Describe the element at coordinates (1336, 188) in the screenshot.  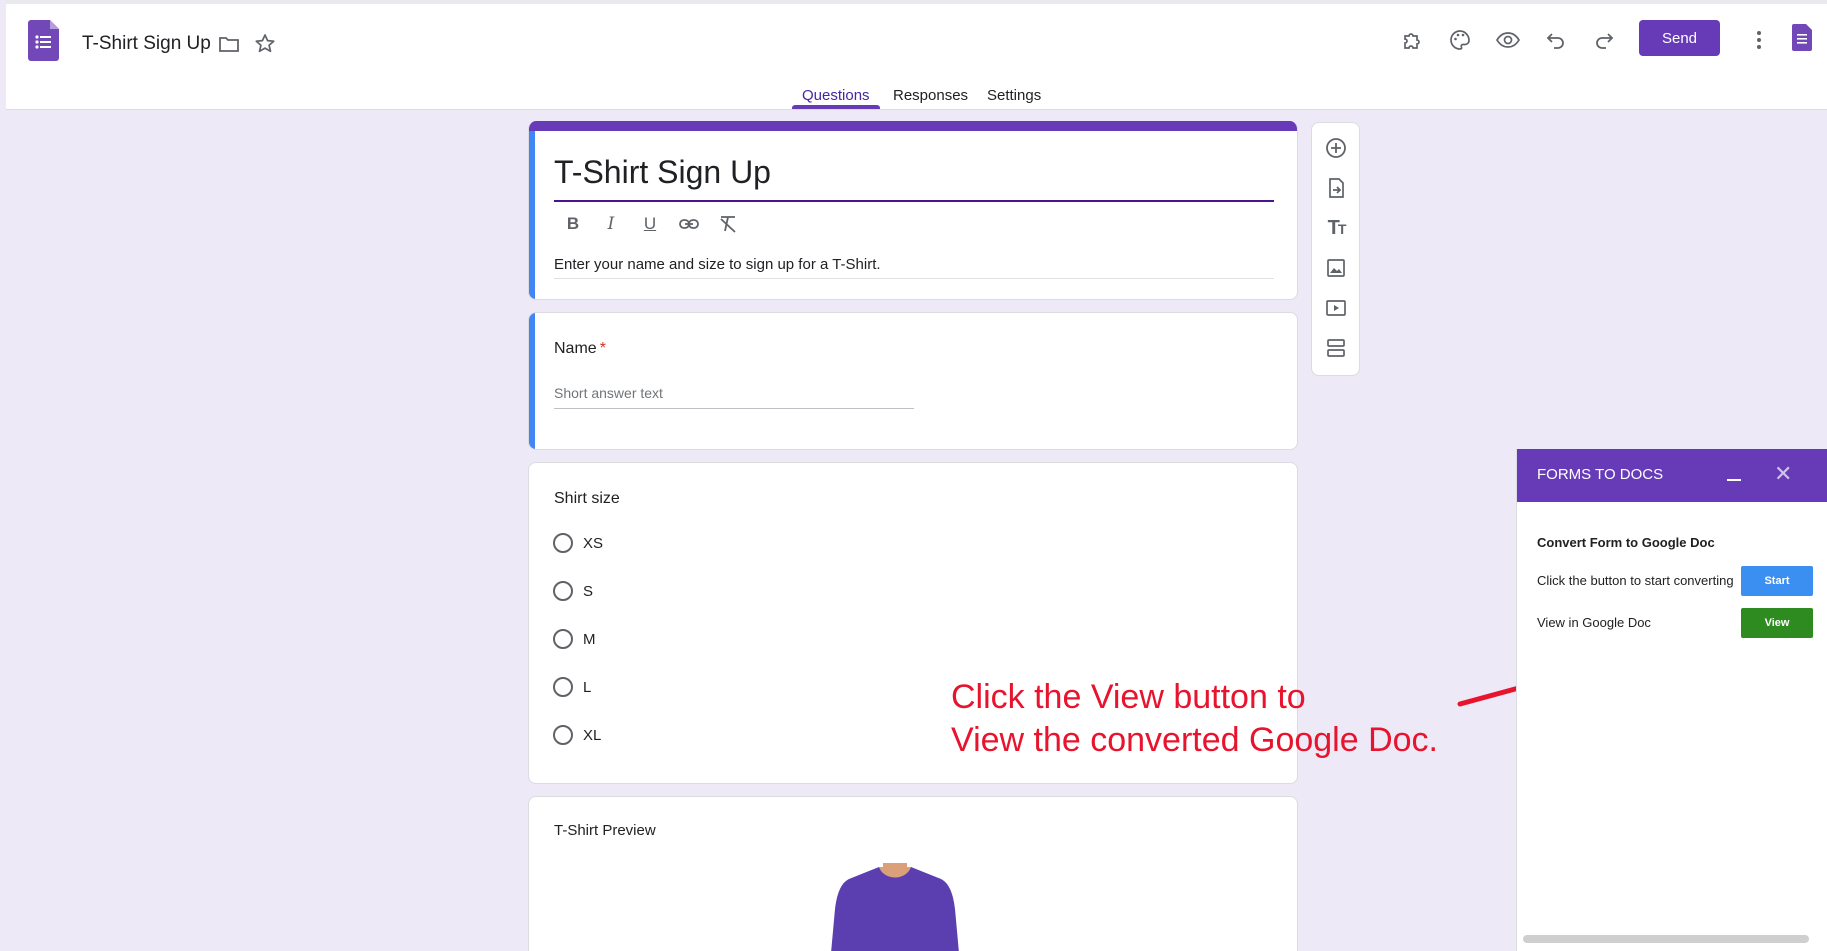
I see `import-questions-icon` at that location.